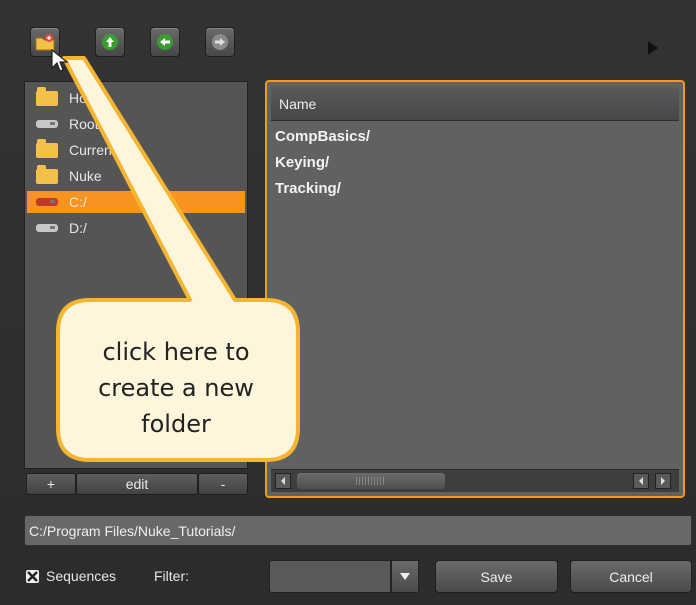  What do you see at coordinates (475, 480) in the screenshot?
I see `horizontal-scrollbar` at bounding box center [475, 480].